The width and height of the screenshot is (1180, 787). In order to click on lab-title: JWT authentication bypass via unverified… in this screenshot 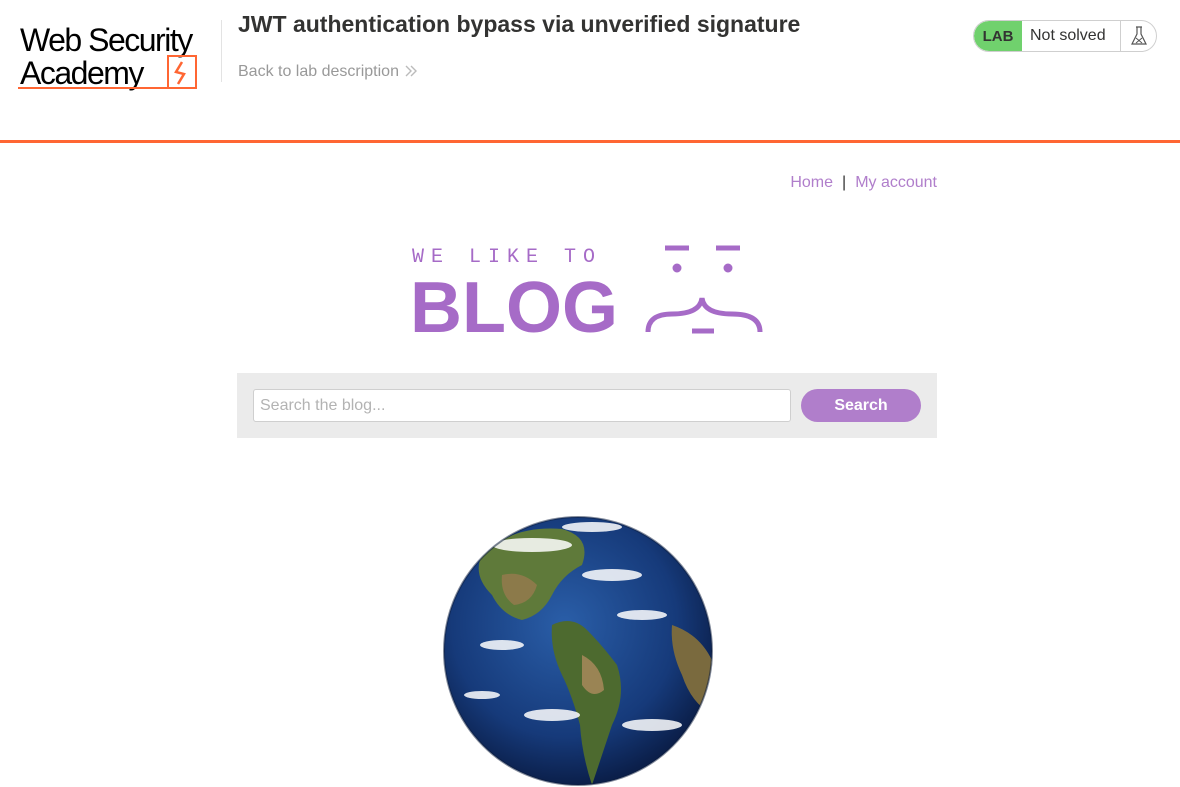, I will do `click(519, 24)`.